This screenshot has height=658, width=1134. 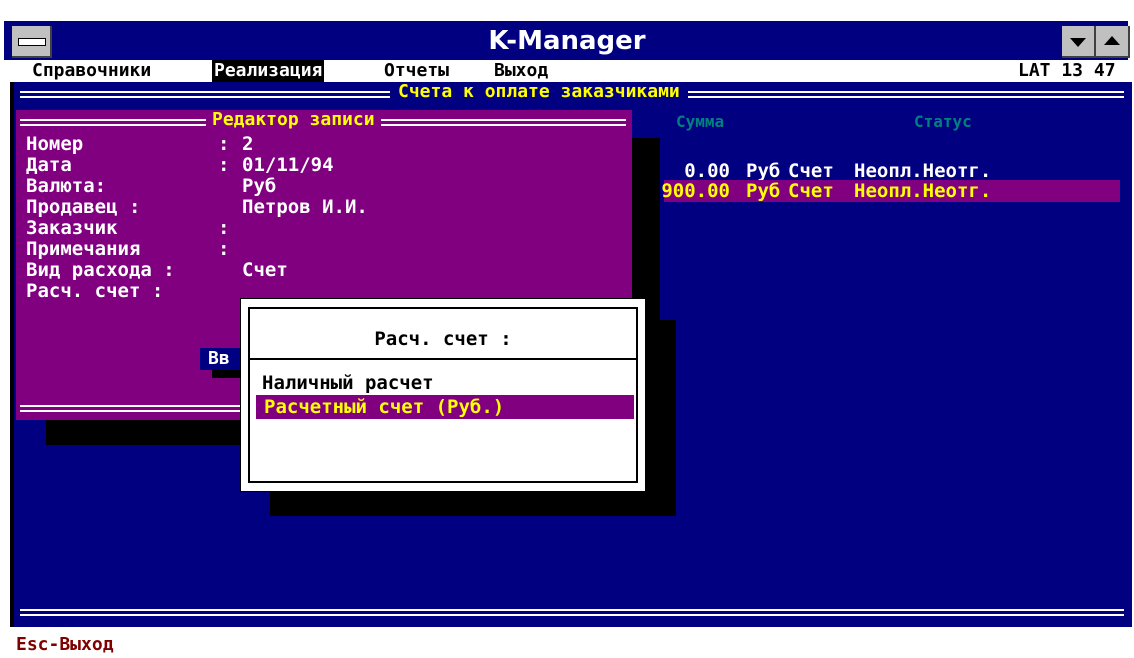 I want to click on field-label-expense-type: Вид расхода :, so click(x=100, y=270).